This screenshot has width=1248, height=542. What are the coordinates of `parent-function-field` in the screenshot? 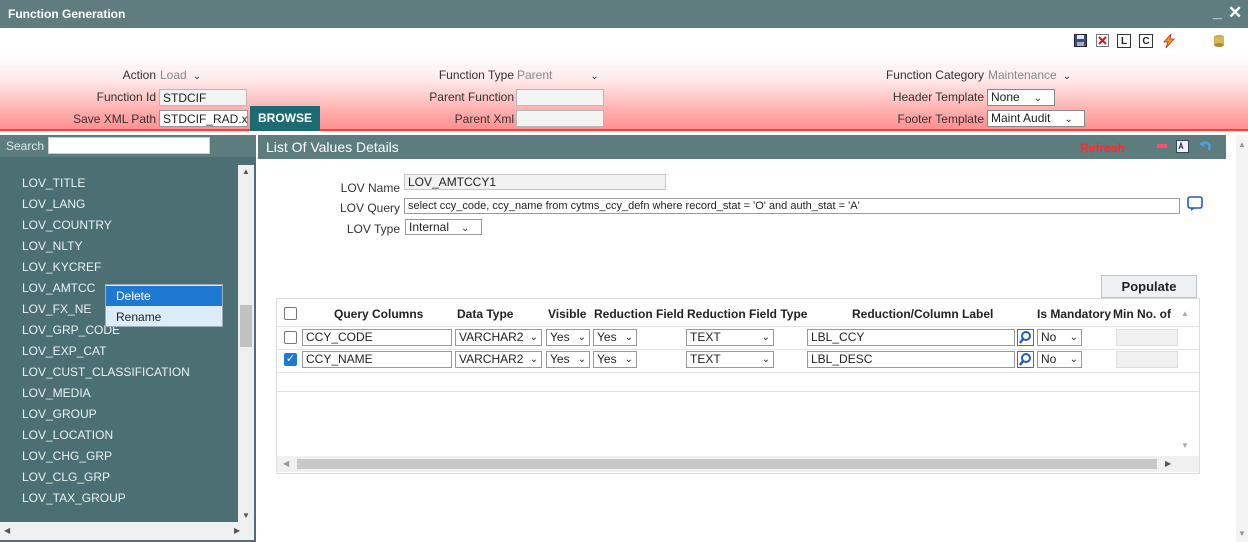 It's located at (560, 97).